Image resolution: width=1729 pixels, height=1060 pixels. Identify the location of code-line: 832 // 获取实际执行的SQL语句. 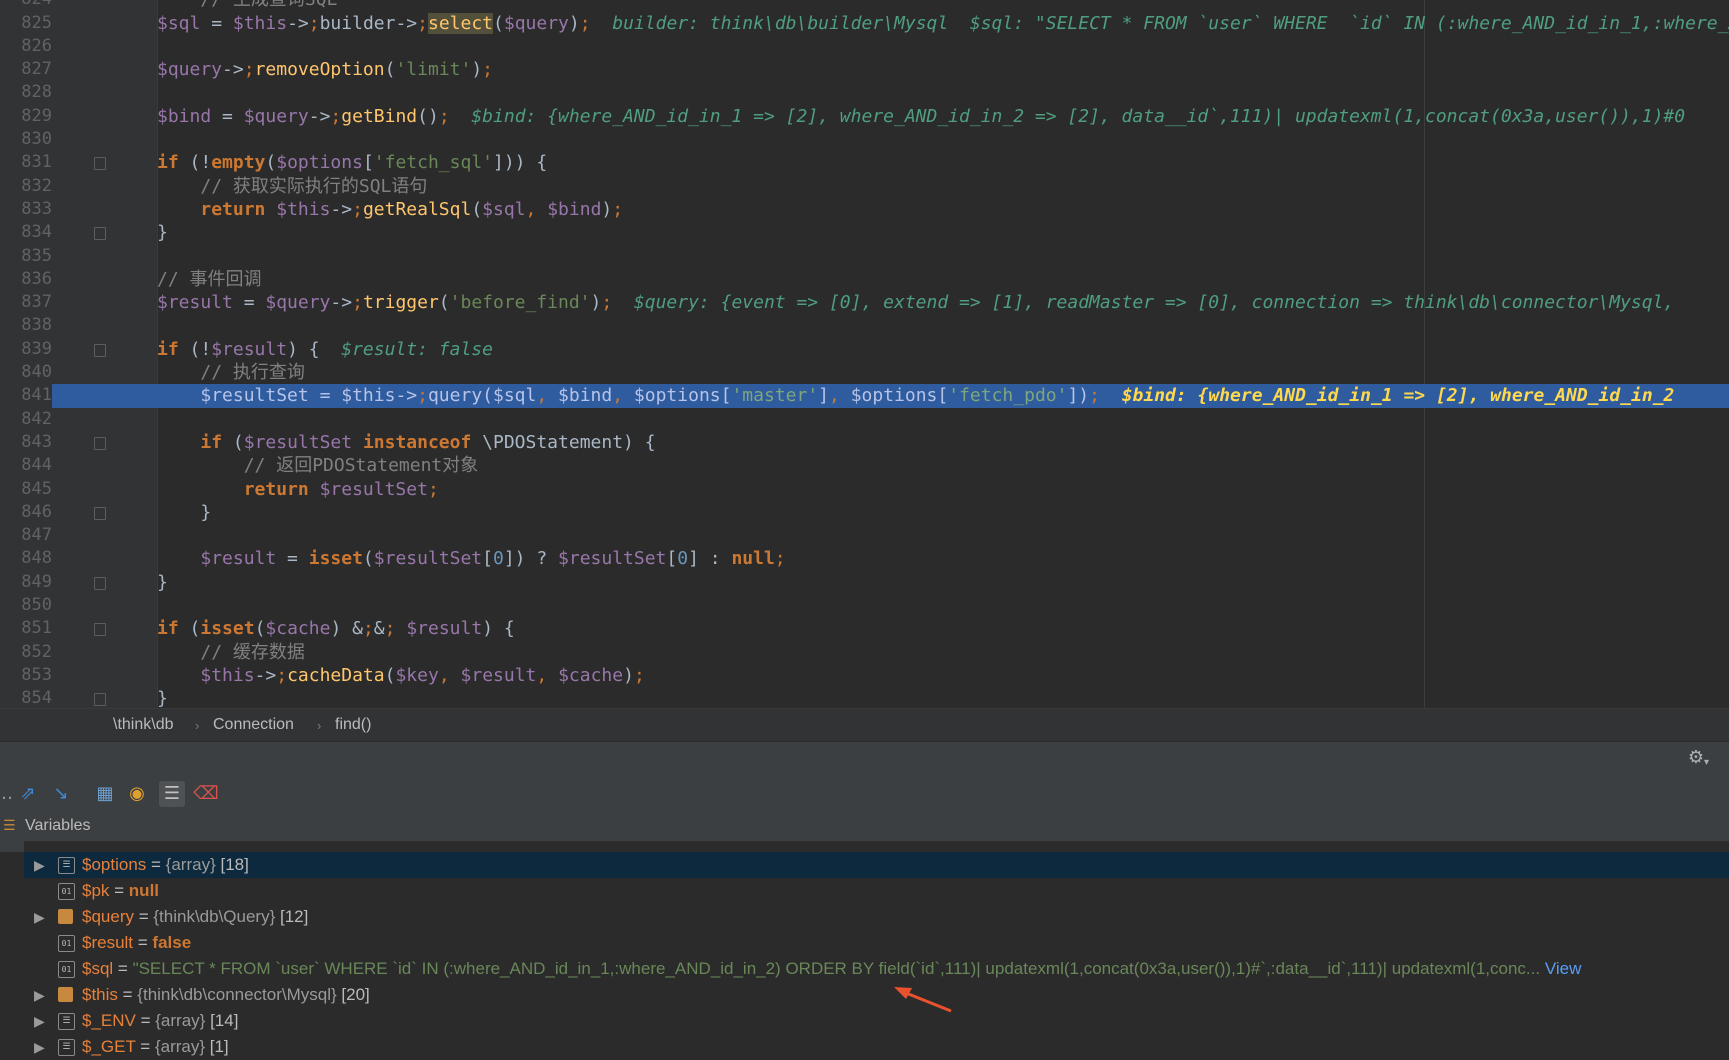
(864, 186).